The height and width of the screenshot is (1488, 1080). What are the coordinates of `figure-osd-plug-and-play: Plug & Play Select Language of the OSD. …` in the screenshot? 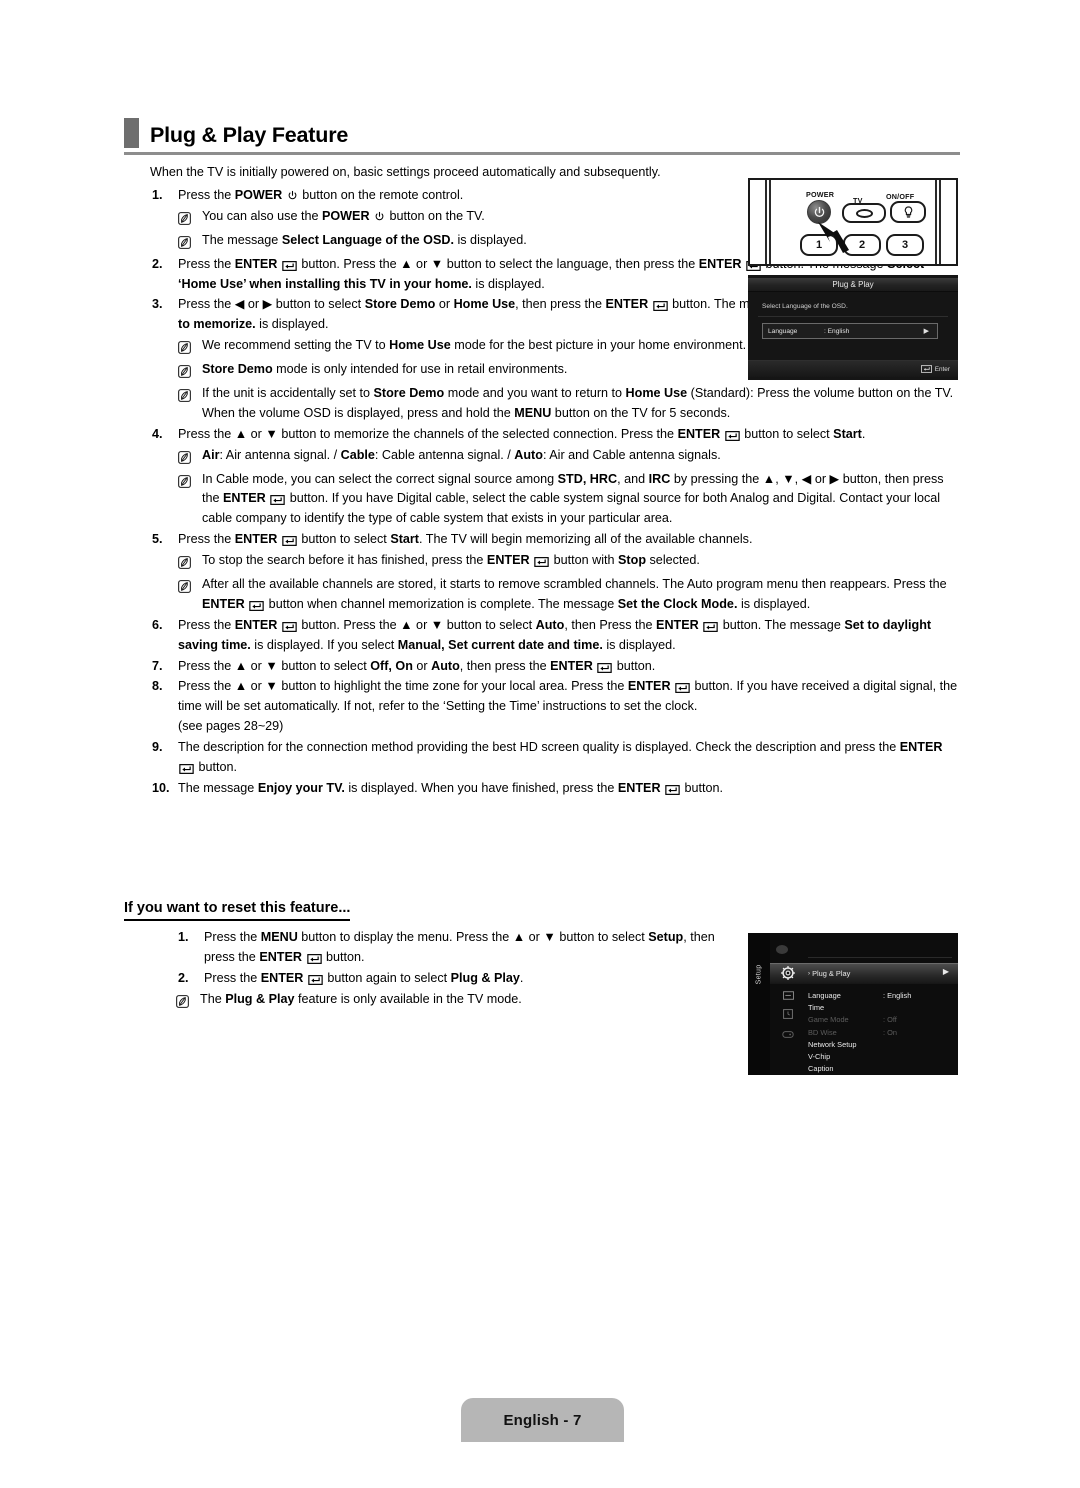 It's located at (853, 327).